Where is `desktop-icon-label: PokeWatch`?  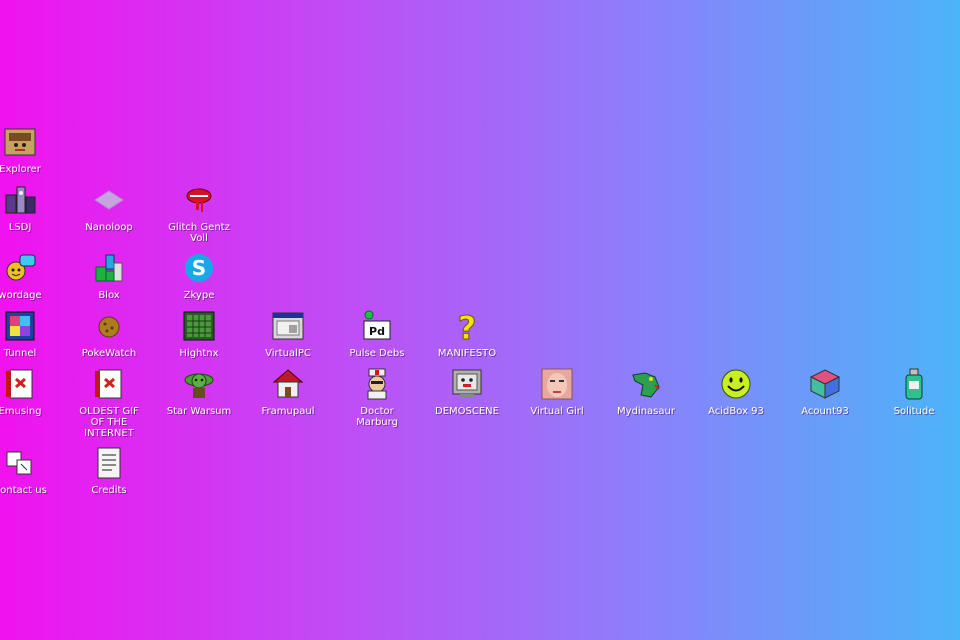
desktop-icon-label: PokeWatch is located at coordinates (109, 353).